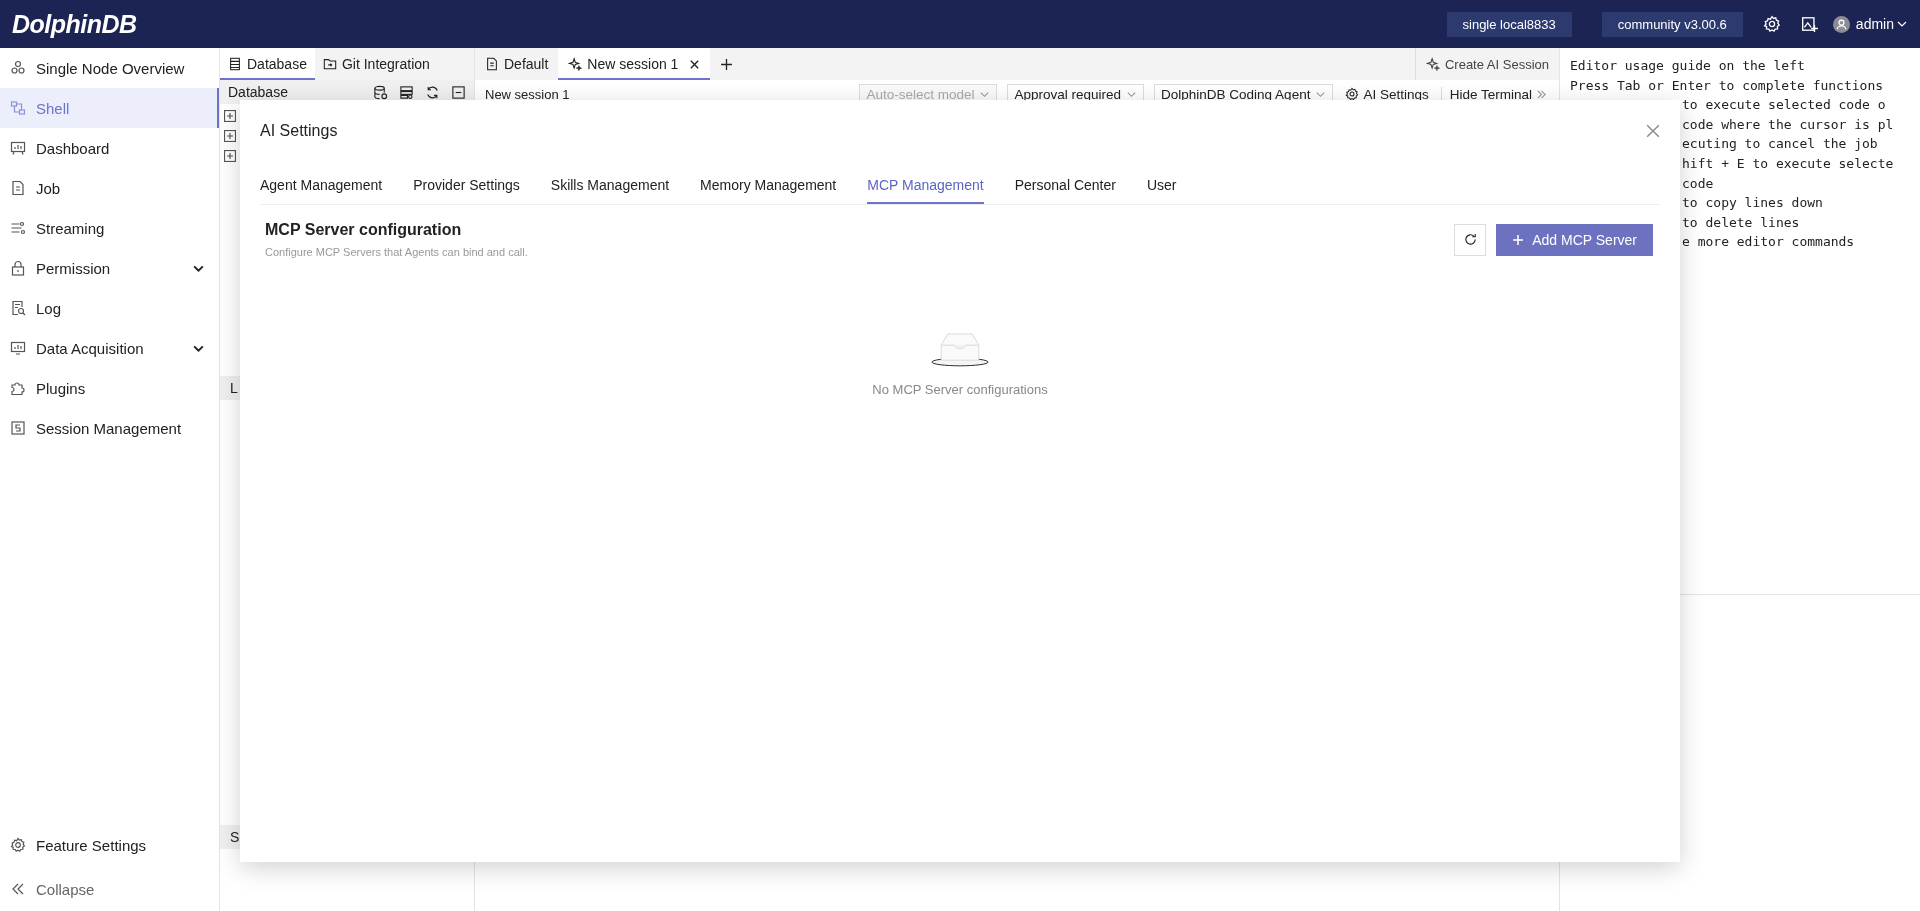 The height and width of the screenshot is (911, 1920). I want to click on sidebar-item: Data Acquisition, so click(109, 348).